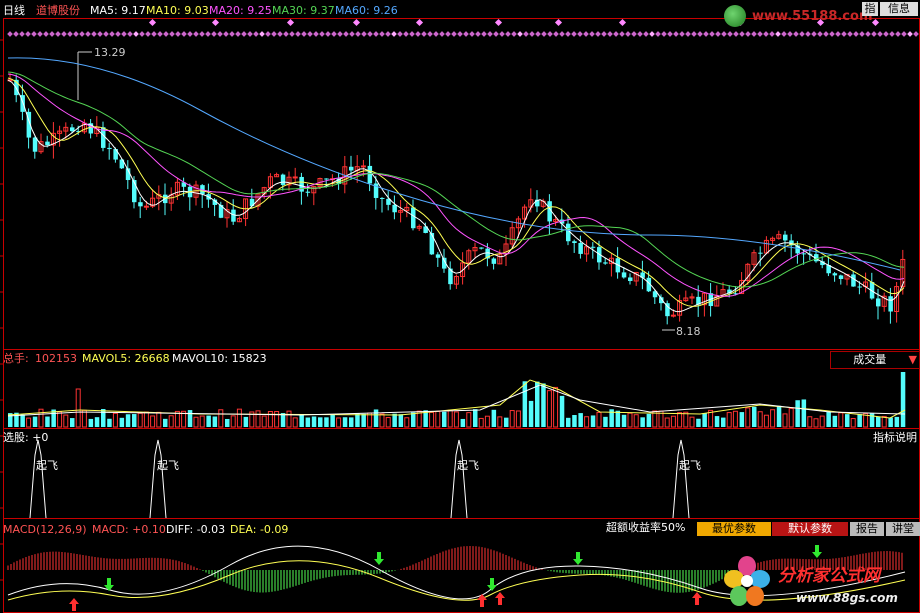 This screenshot has width=920, height=613. What do you see at coordinates (259, 529) in the screenshot?
I see `dea-value: DEA: -0.09` at bounding box center [259, 529].